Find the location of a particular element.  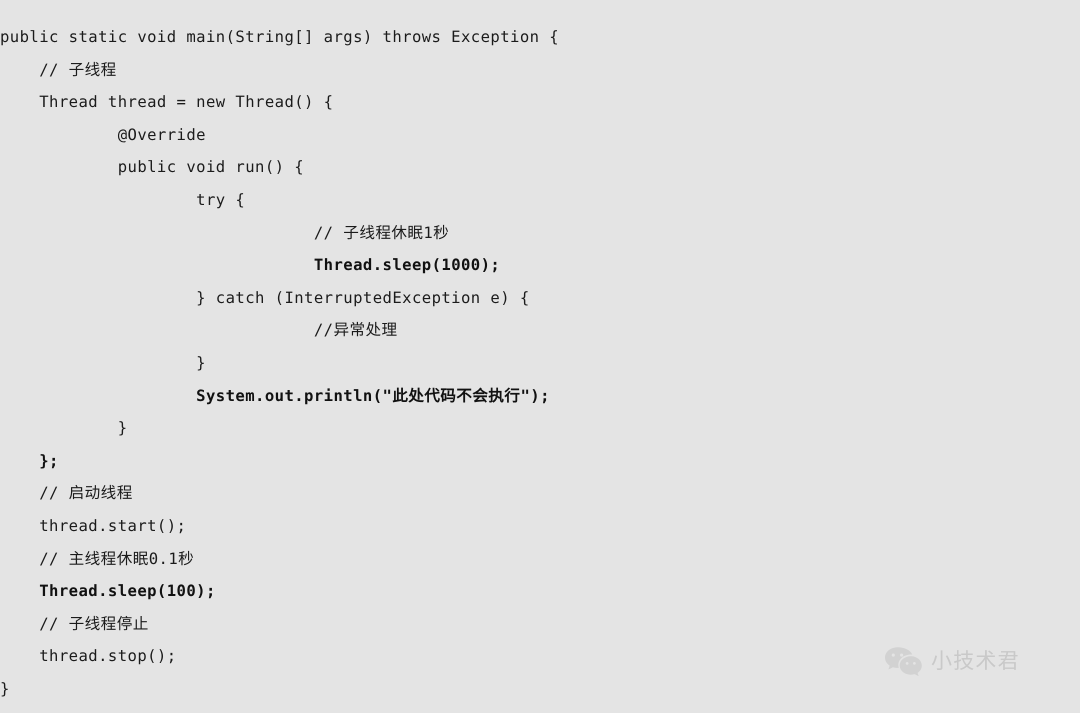

code-line: // 主线程休眠0.1秒 is located at coordinates (540, 559).